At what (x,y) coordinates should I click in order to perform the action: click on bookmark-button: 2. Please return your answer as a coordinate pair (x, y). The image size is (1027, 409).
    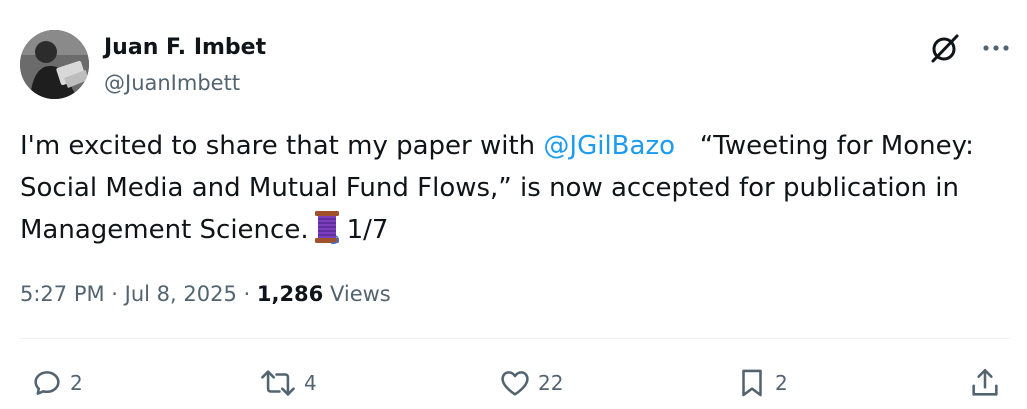
    Looking at the image, I should click on (761, 383).